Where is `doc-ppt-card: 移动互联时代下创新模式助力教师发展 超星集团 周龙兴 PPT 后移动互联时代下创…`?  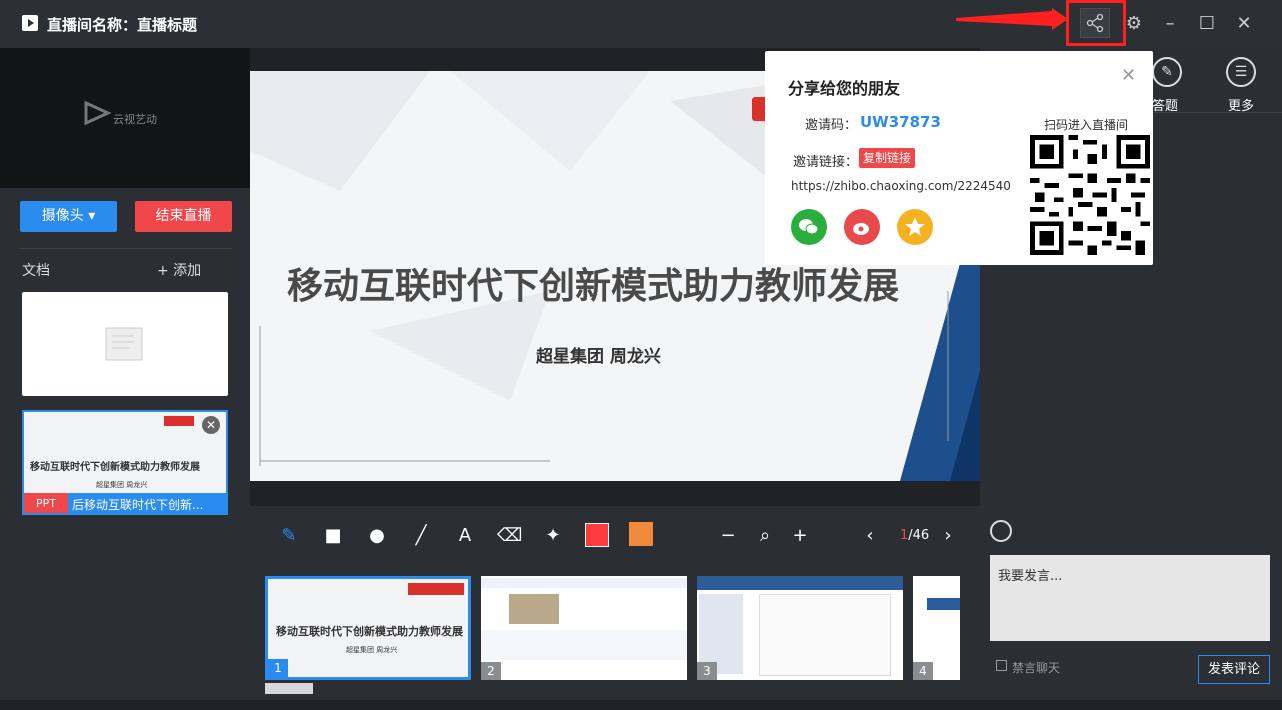 doc-ppt-card: 移动互联时代下创新模式助力教师发展 超星集团 周龙兴 PPT 后移动互联时代下创… is located at coordinates (125, 462).